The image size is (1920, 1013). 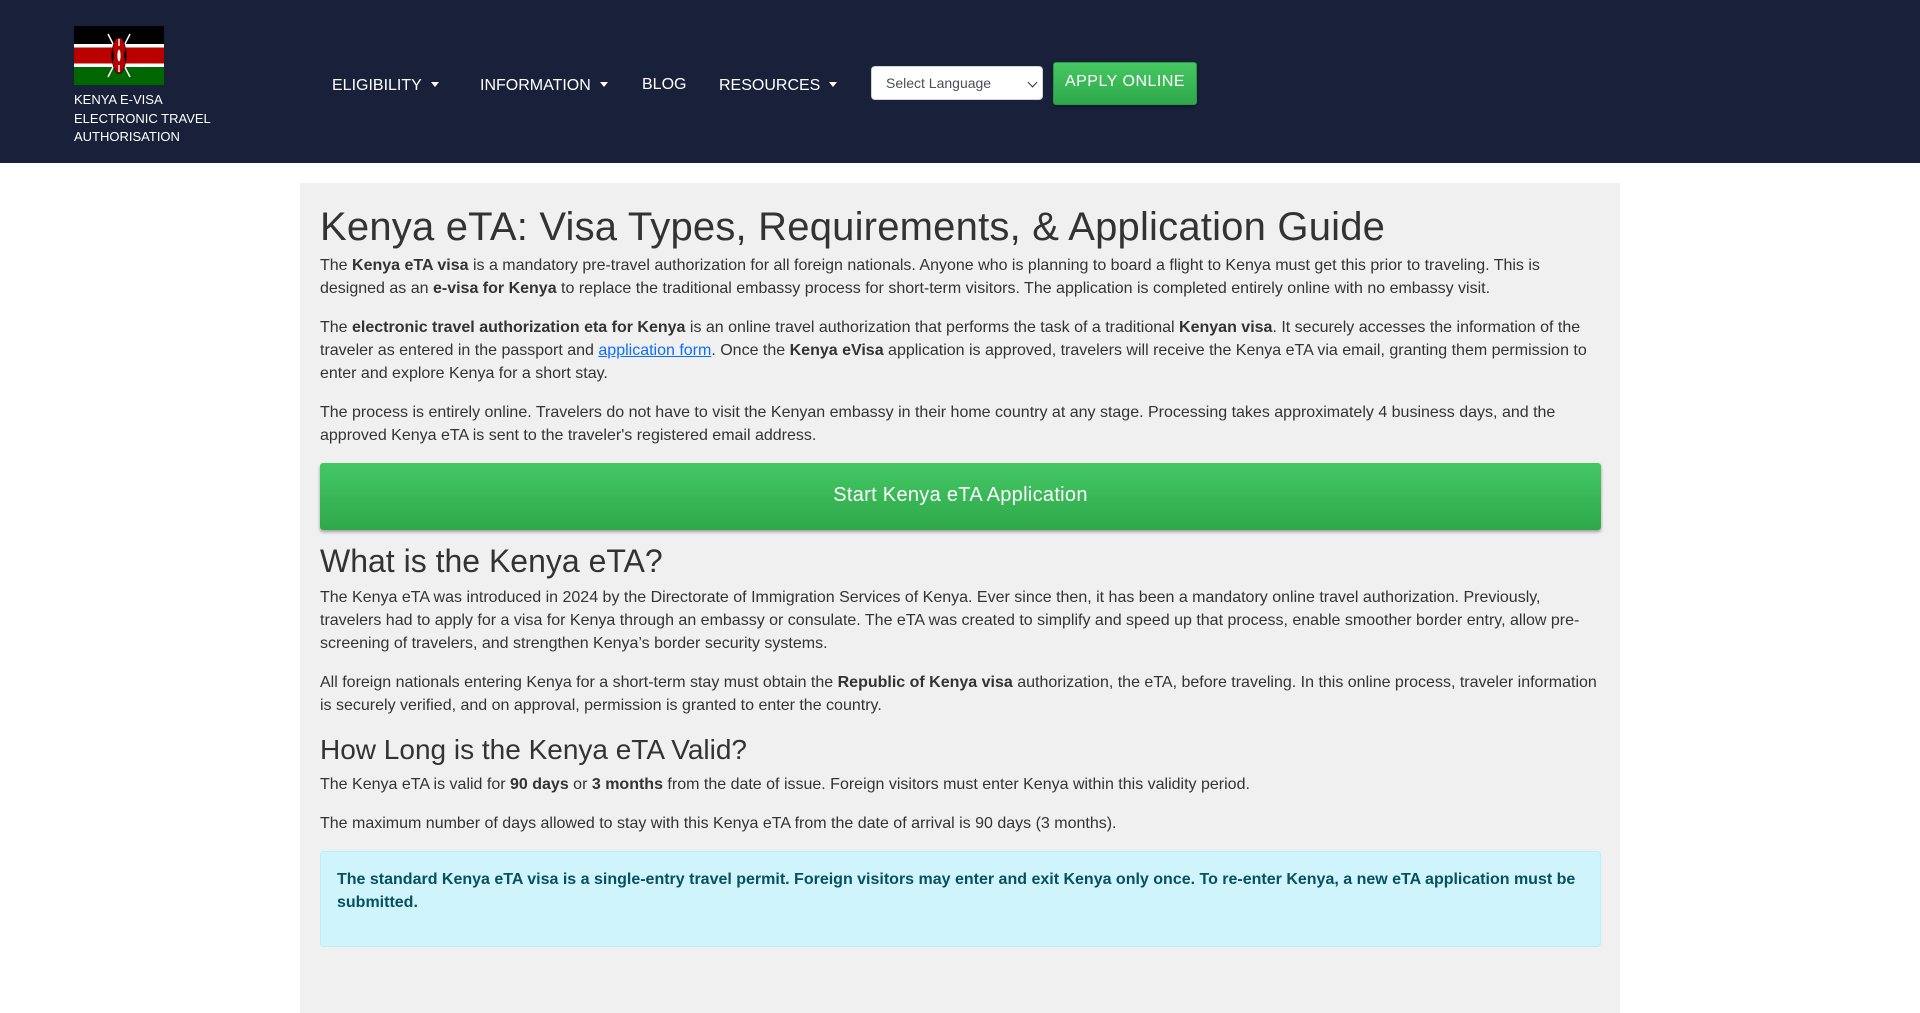 What do you see at coordinates (627, 784) in the screenshot?
I see `bold-text: 3 months` at bounding box center [627, 784].